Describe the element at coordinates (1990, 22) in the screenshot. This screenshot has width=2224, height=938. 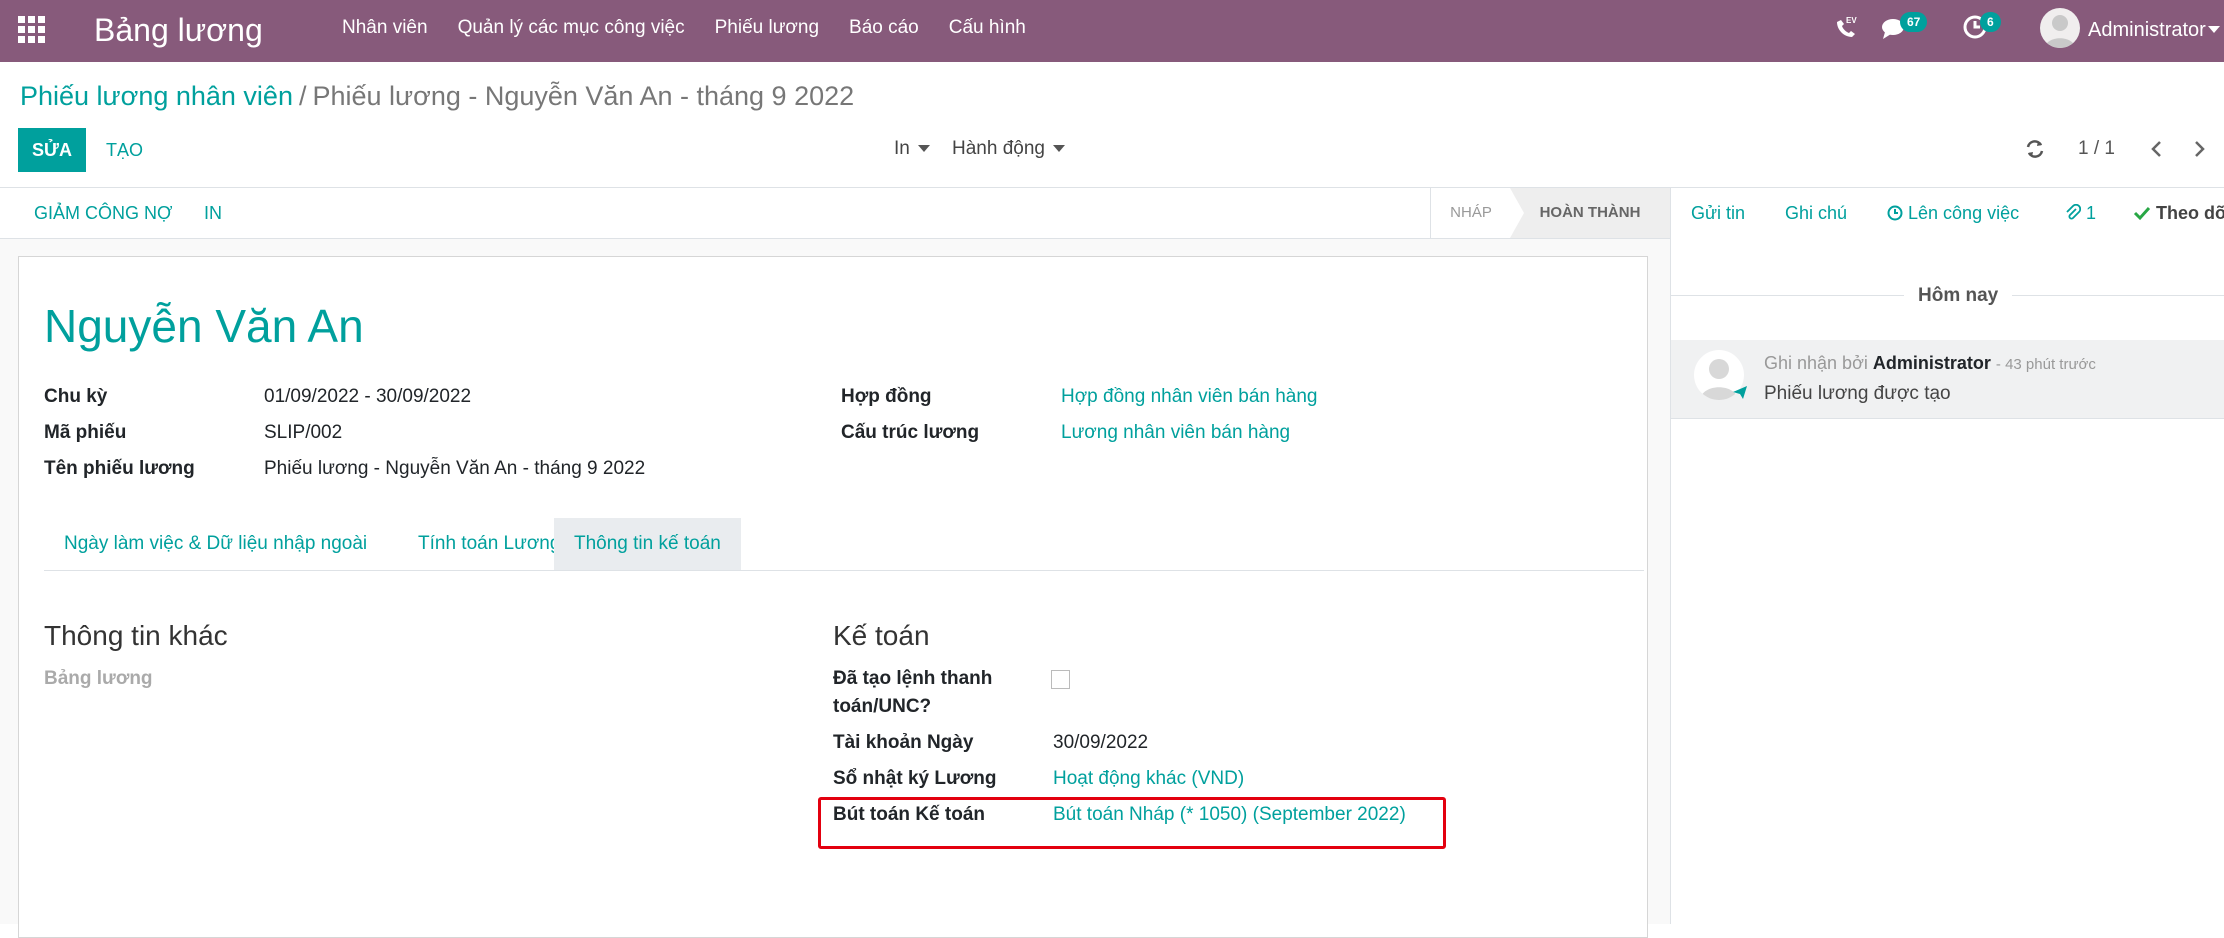
I see `activities-count-badge: 6` at that location.